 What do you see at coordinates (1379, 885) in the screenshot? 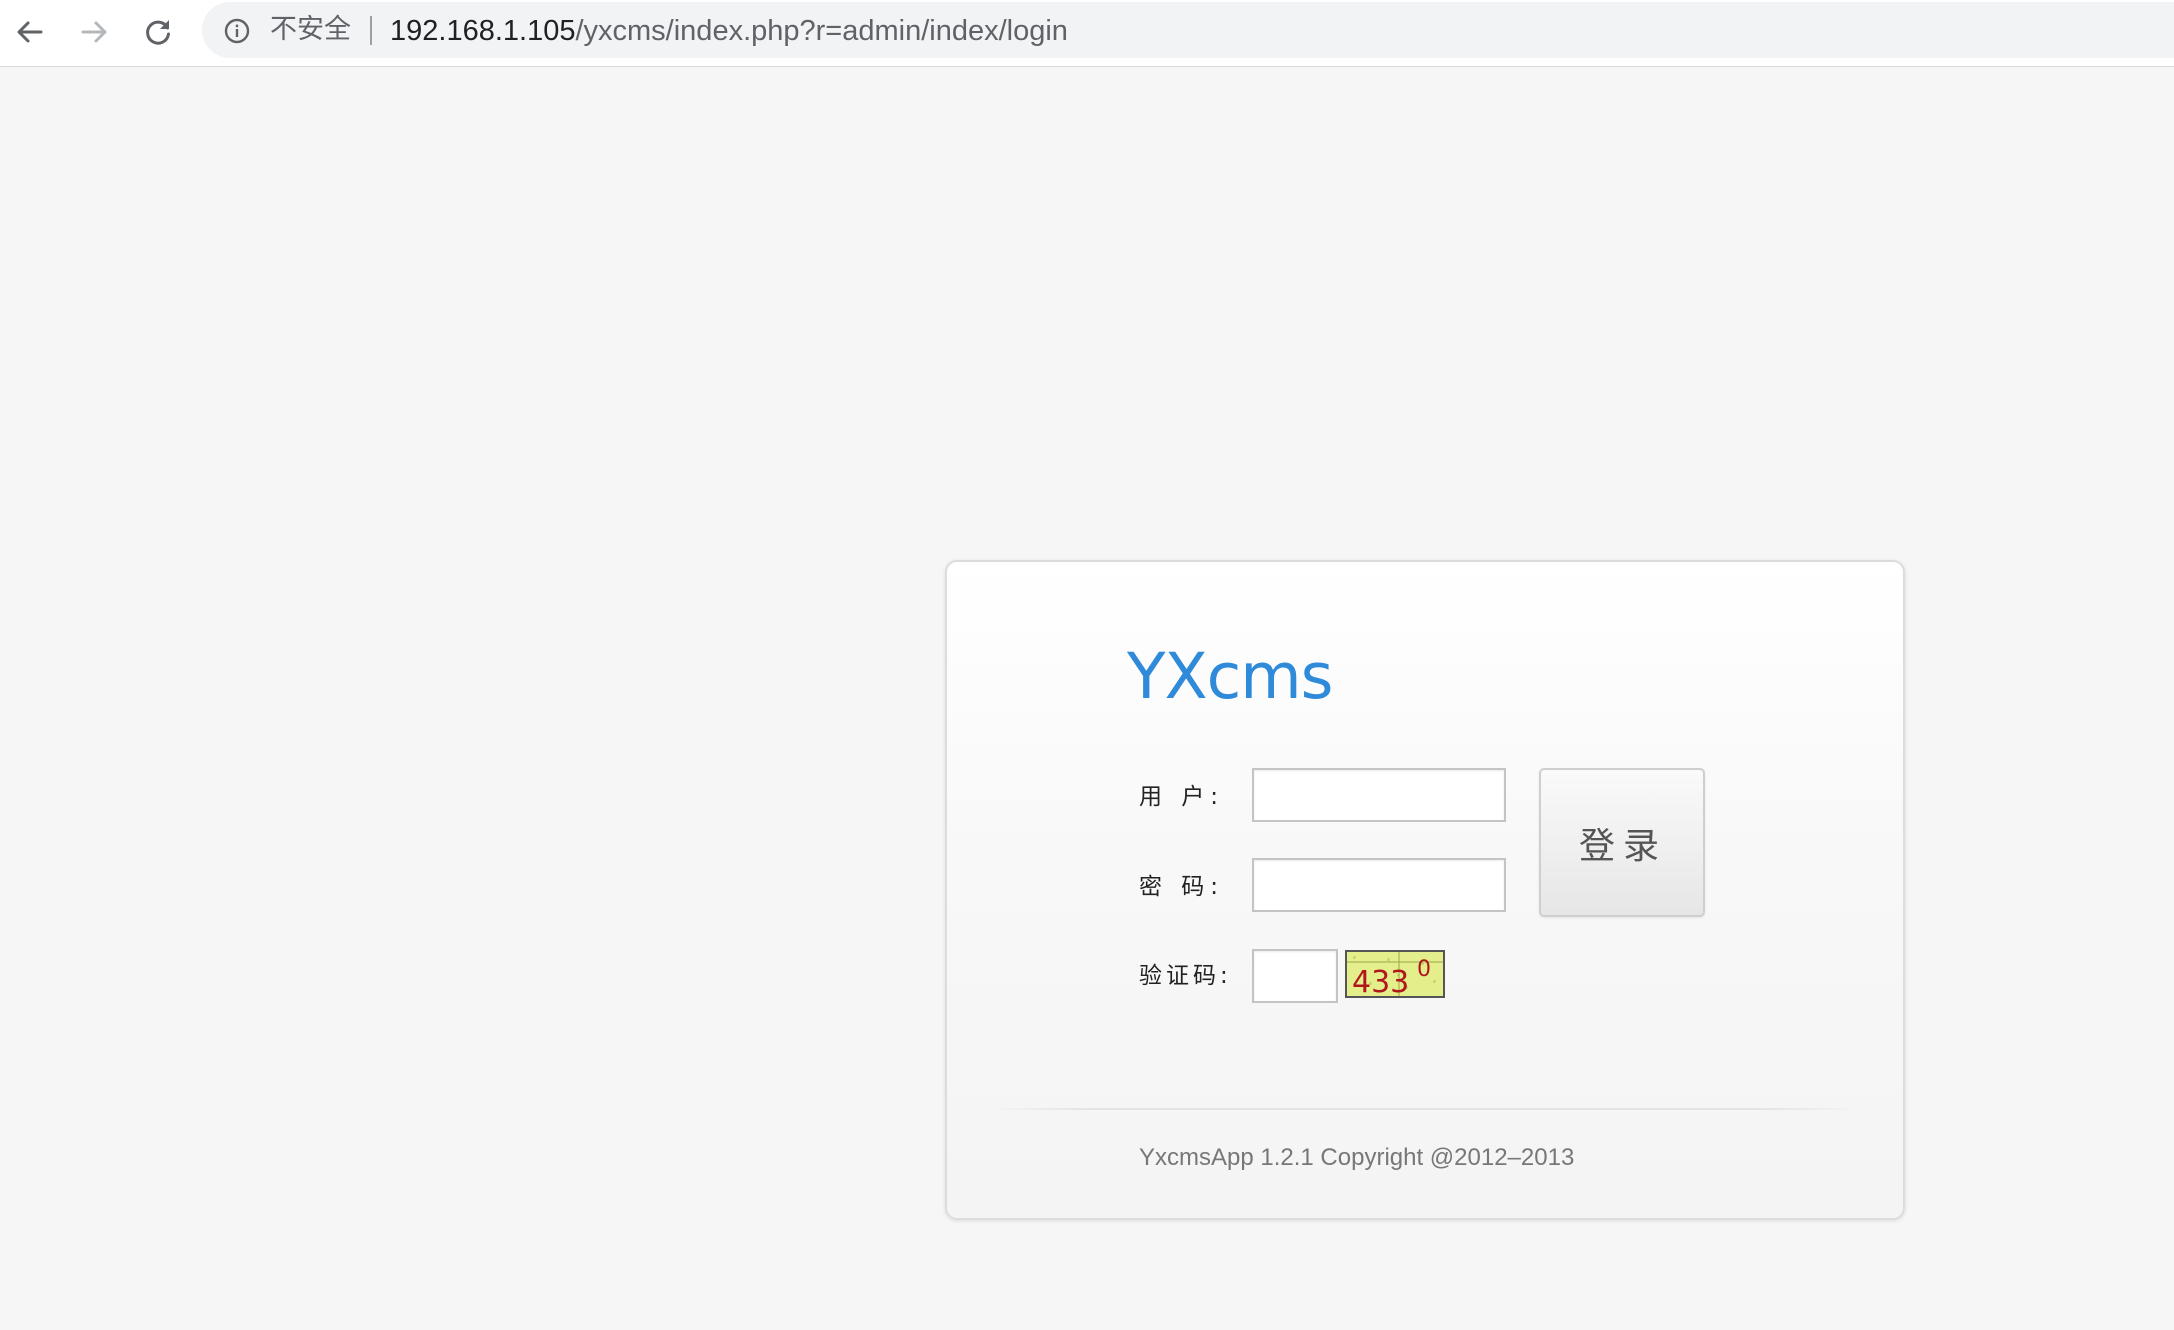
I see `password-input` at bounding box center [1379, 885].